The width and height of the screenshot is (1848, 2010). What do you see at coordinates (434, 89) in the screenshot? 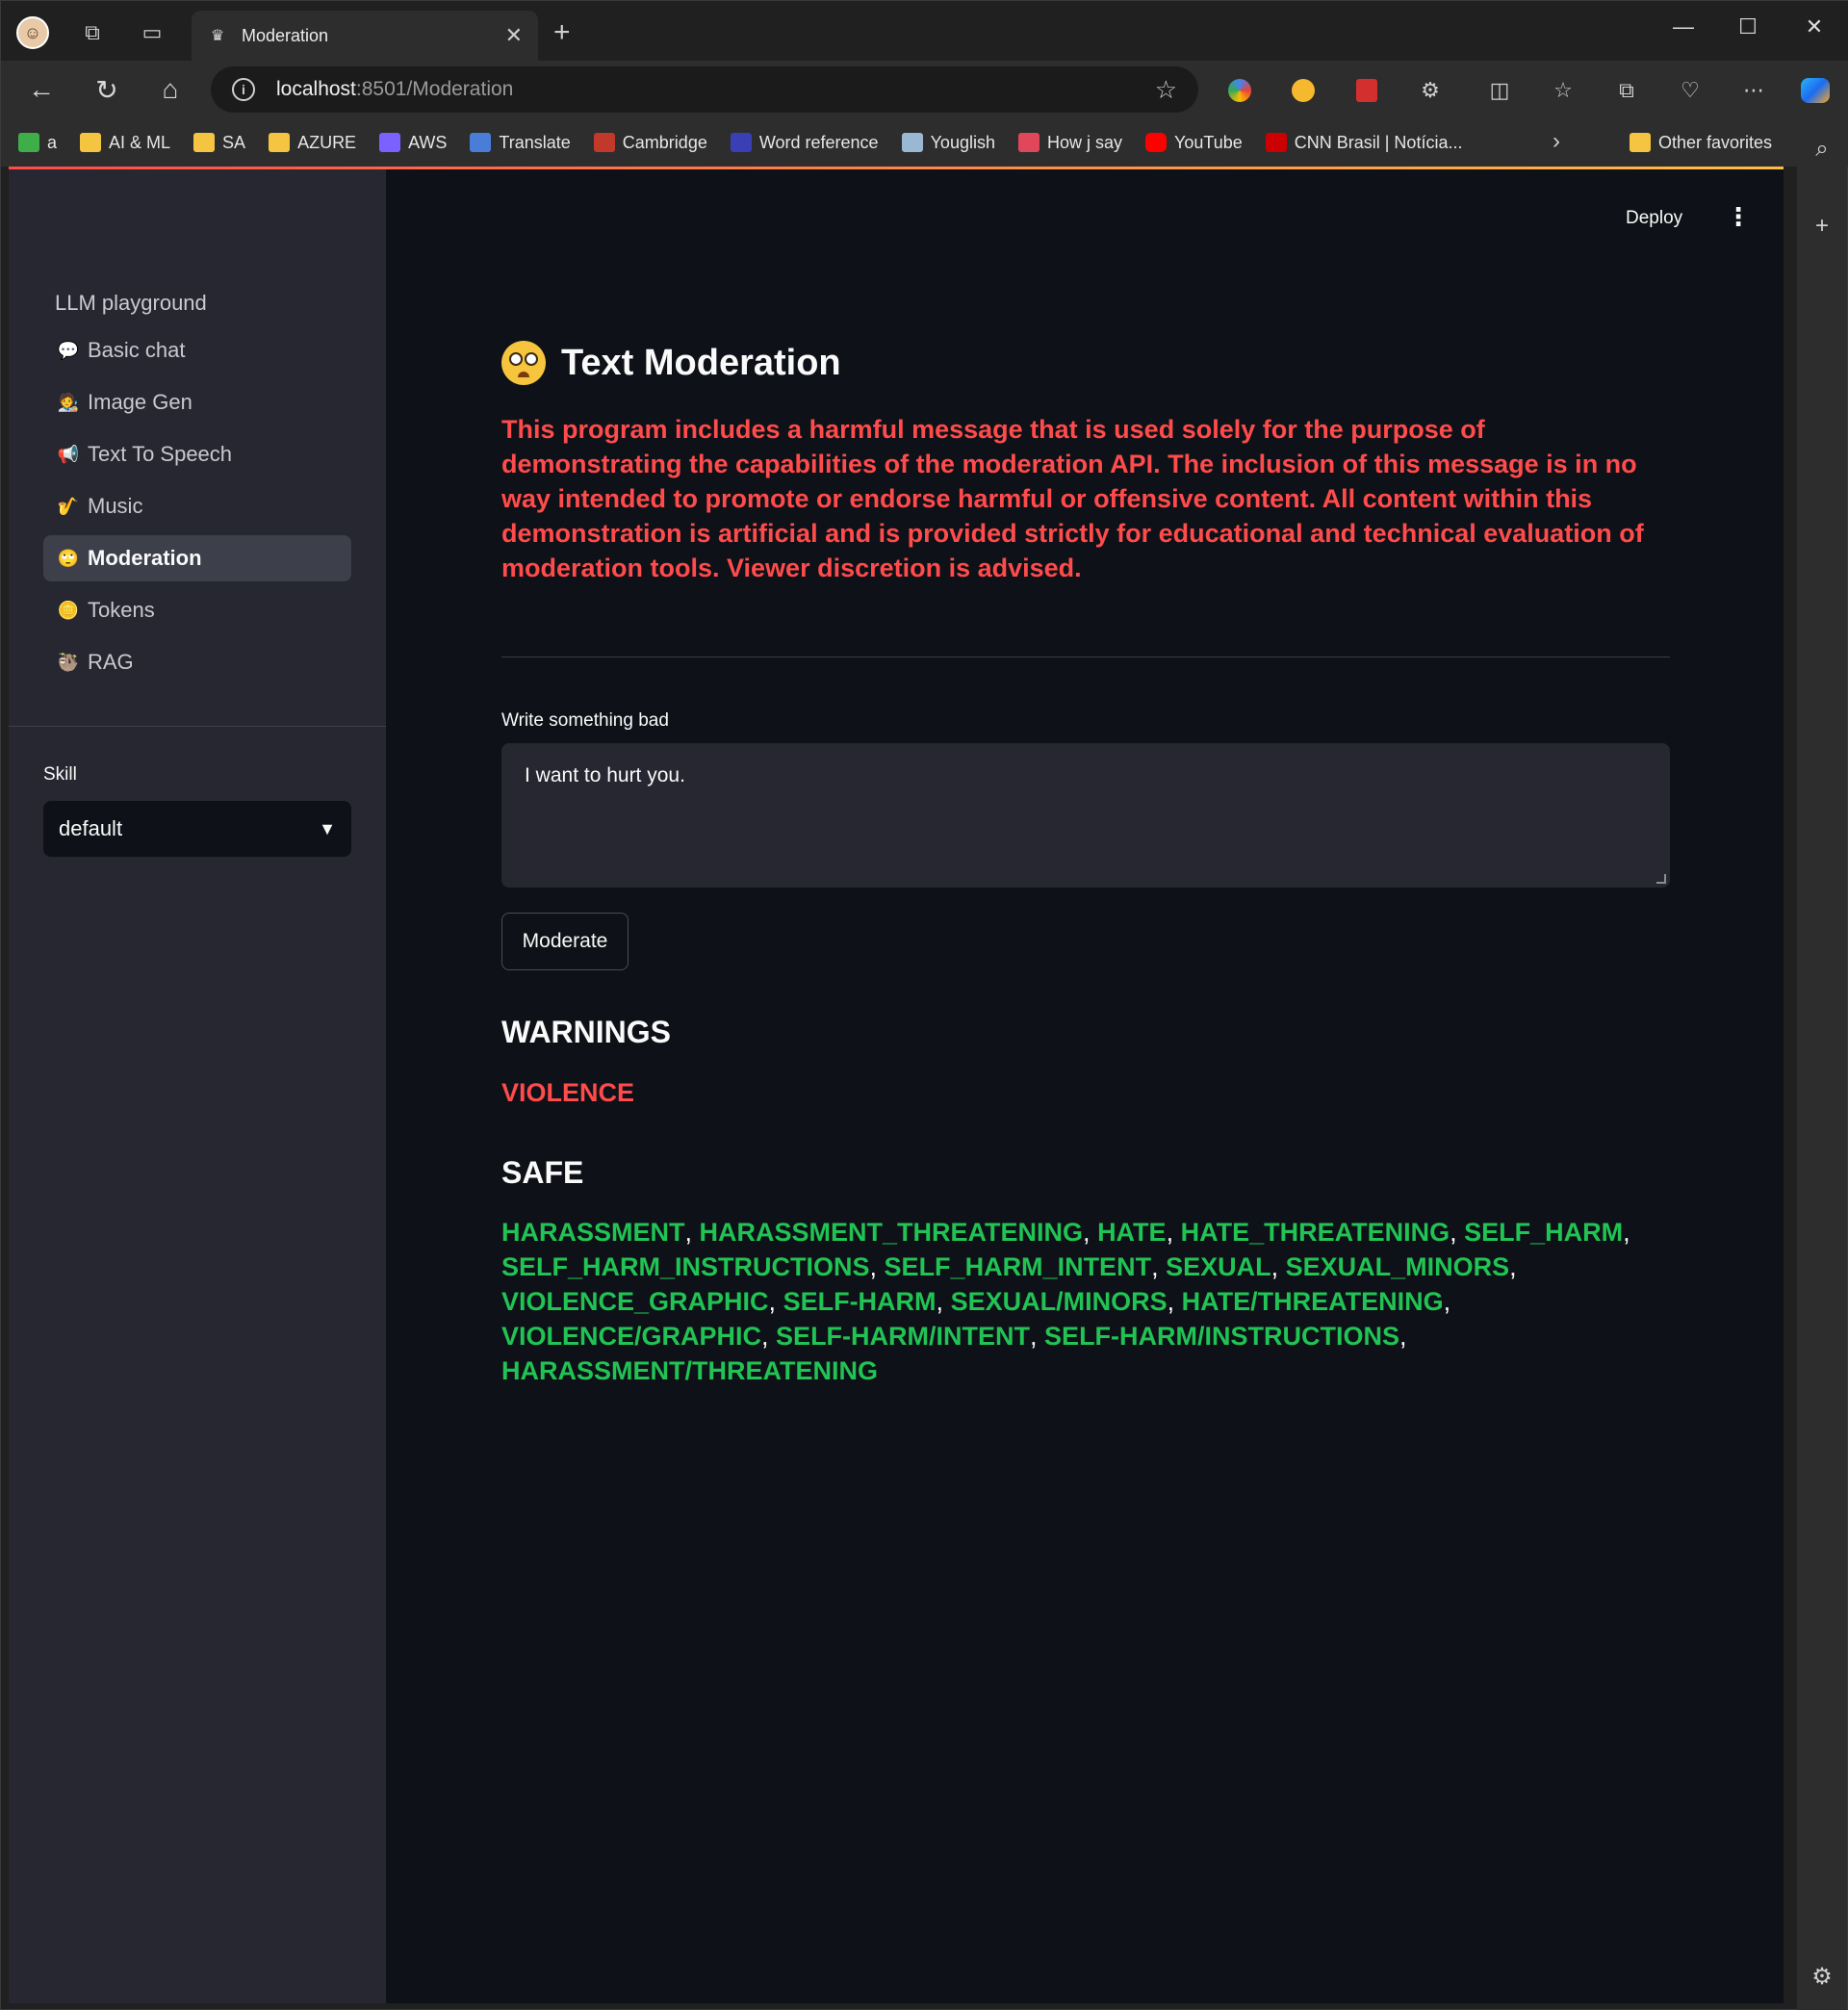
I see `url-path: :8501/Moderation` at bounding box center [434, 89].